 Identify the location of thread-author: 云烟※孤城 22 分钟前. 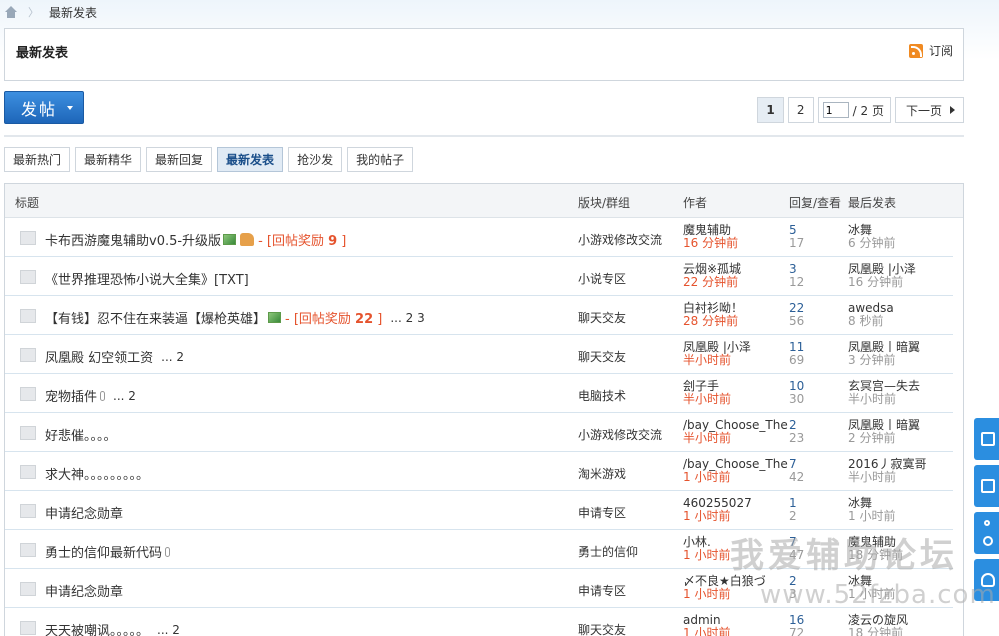
(712, 276).